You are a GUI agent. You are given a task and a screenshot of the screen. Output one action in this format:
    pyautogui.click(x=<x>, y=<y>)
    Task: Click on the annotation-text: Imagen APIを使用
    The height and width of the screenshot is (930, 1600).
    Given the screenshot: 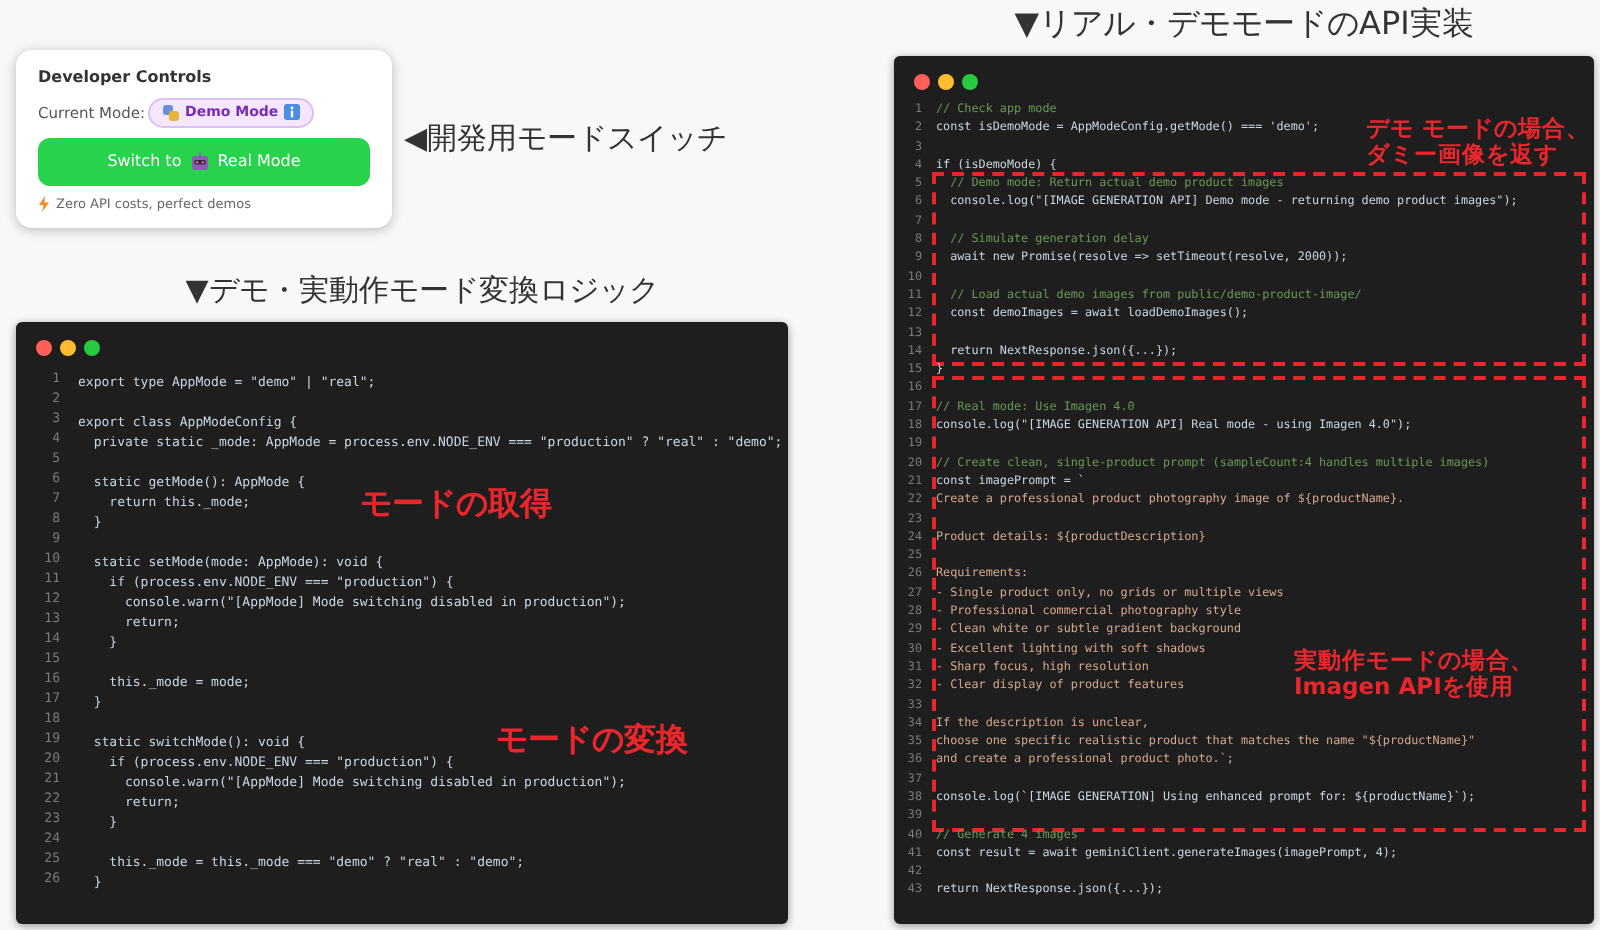 What is the action you would take?
    pyautogui.click(x=1404, y=687)
    